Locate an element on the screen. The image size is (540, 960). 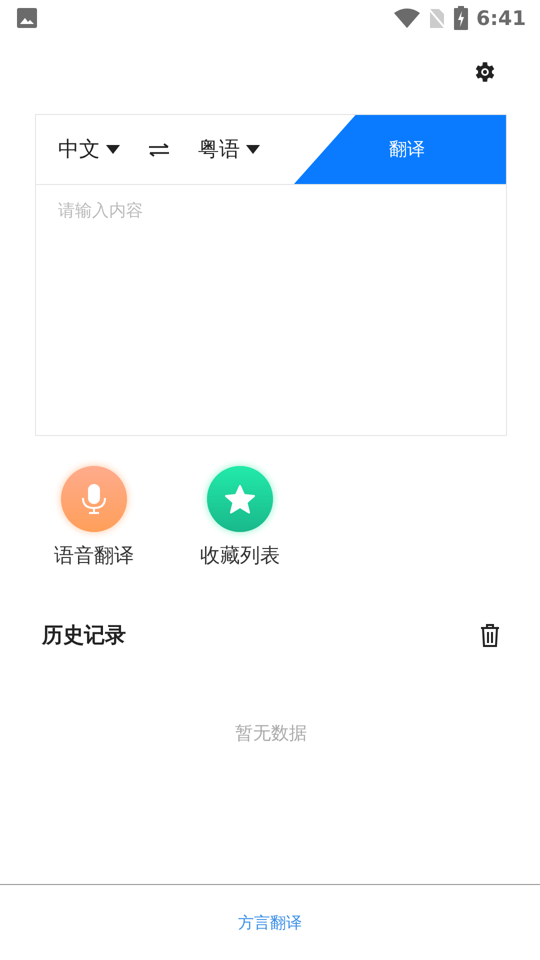
source-language-dropdown: 中文 is located at coordinates (89, 150).